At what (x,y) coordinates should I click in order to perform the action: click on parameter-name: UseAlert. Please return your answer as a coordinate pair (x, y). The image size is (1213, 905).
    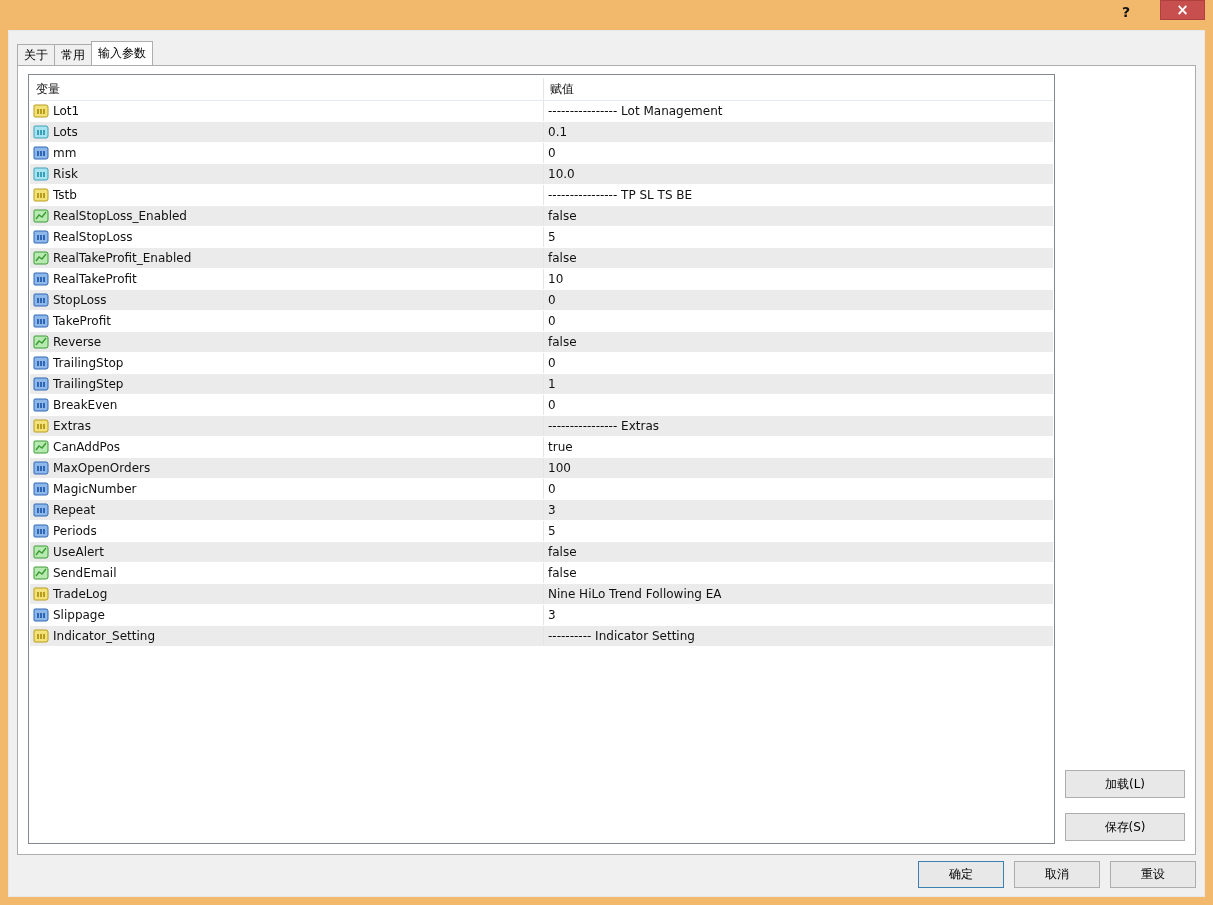
    Looking at the image, I should click on (78, 552).